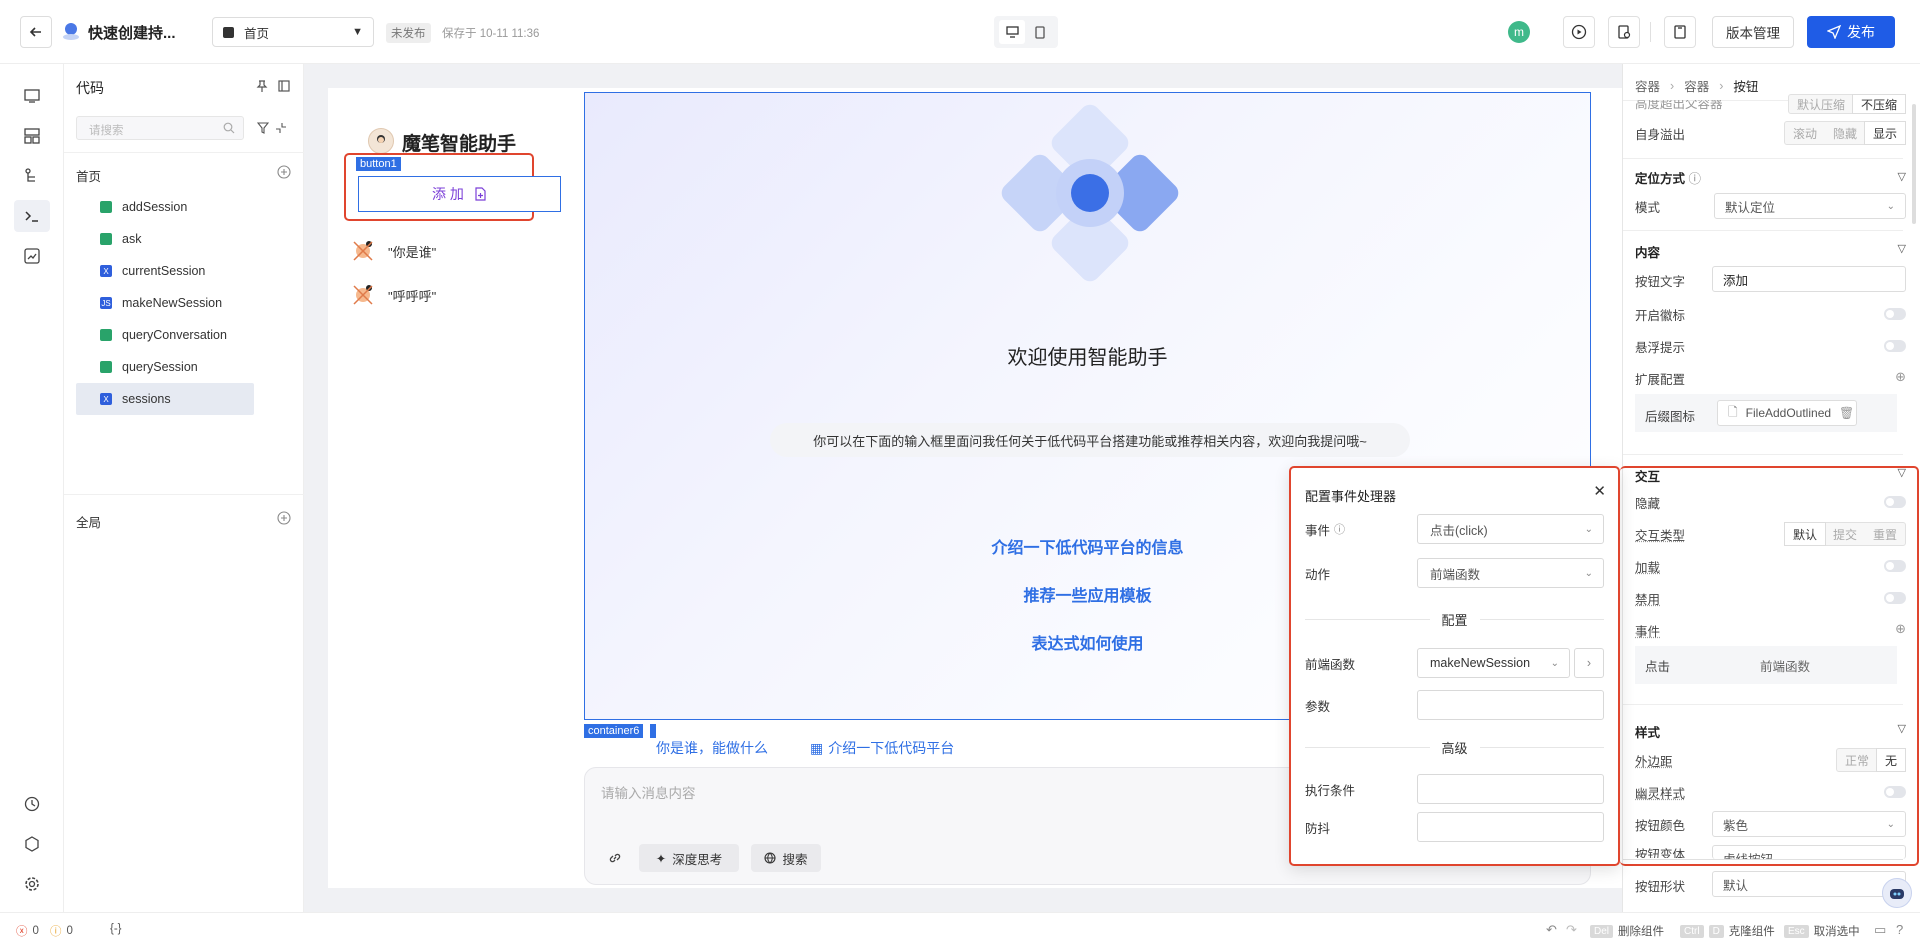 This screenshot has height=945, width=1920. Describe the element at coordinates (1551, 930) in the screenshot. I see `undo-icon: ↶` at that location.